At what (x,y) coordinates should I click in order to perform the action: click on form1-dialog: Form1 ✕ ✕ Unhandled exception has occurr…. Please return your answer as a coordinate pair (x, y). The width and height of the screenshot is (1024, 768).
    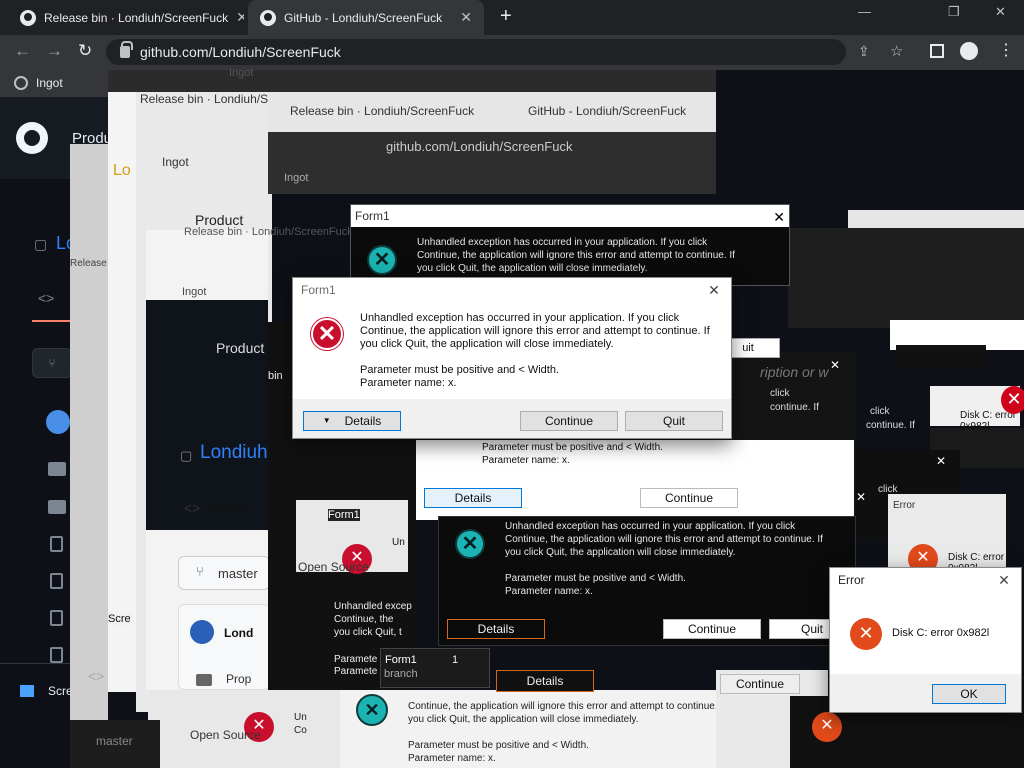
    Looking at the image, I should click on (512, 358).